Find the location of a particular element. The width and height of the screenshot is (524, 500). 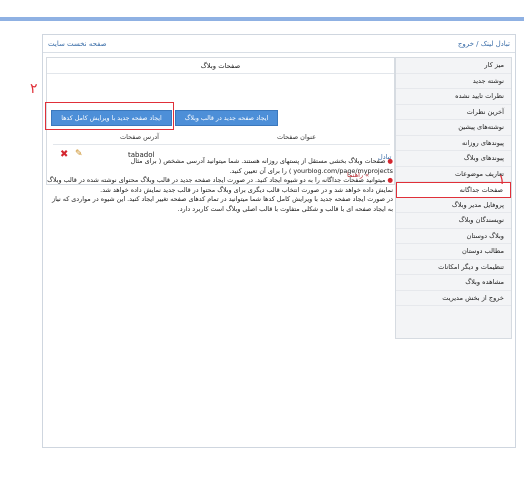

sidebar-item-friends-blogs: وبلاگ دوستان is located at coordinates (453, 236).